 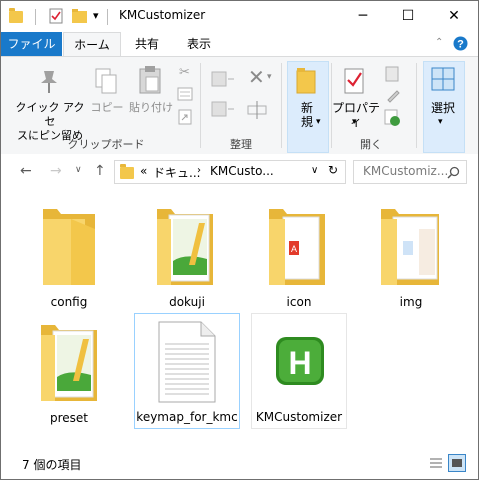 I want to click on refresh-icon: ↻, so click(x=333, y=170).